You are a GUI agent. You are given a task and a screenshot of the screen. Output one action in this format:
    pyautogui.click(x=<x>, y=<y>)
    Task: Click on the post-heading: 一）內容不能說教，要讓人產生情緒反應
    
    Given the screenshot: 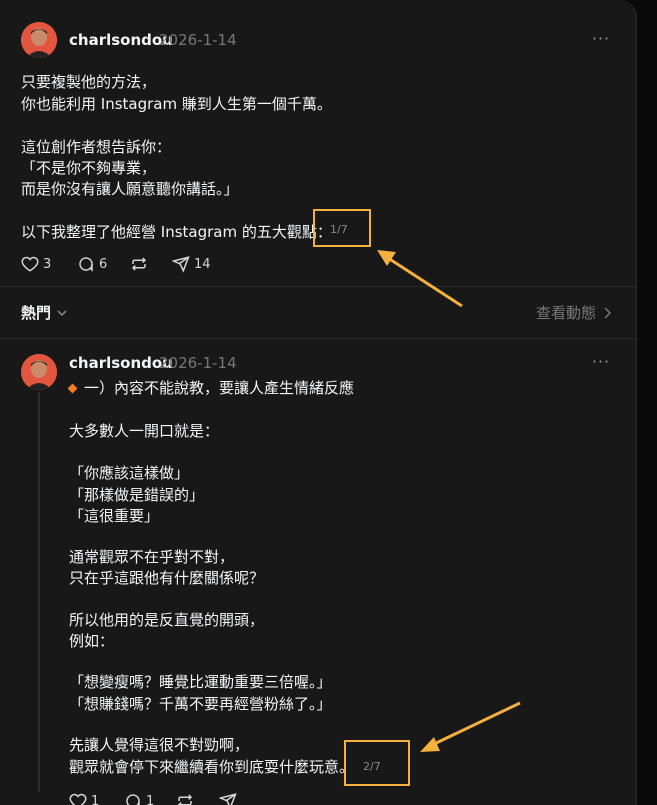 What is the action you would take?
    pyautogui.click(x=211, y=387)
    